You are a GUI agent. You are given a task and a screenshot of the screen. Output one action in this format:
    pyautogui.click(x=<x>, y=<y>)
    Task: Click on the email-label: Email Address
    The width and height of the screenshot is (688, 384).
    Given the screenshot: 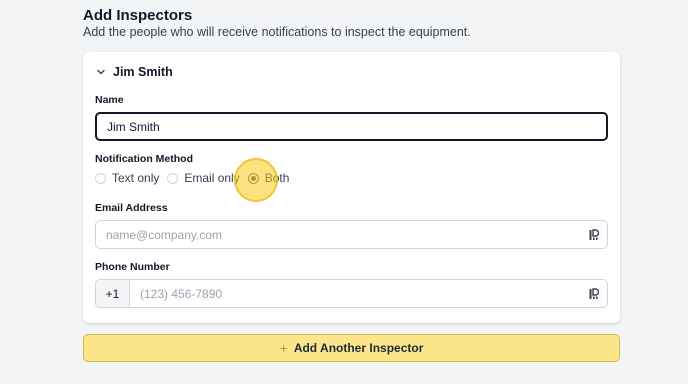 What is the action you would take?
    pyautogui.click(x=131, y=208)
    